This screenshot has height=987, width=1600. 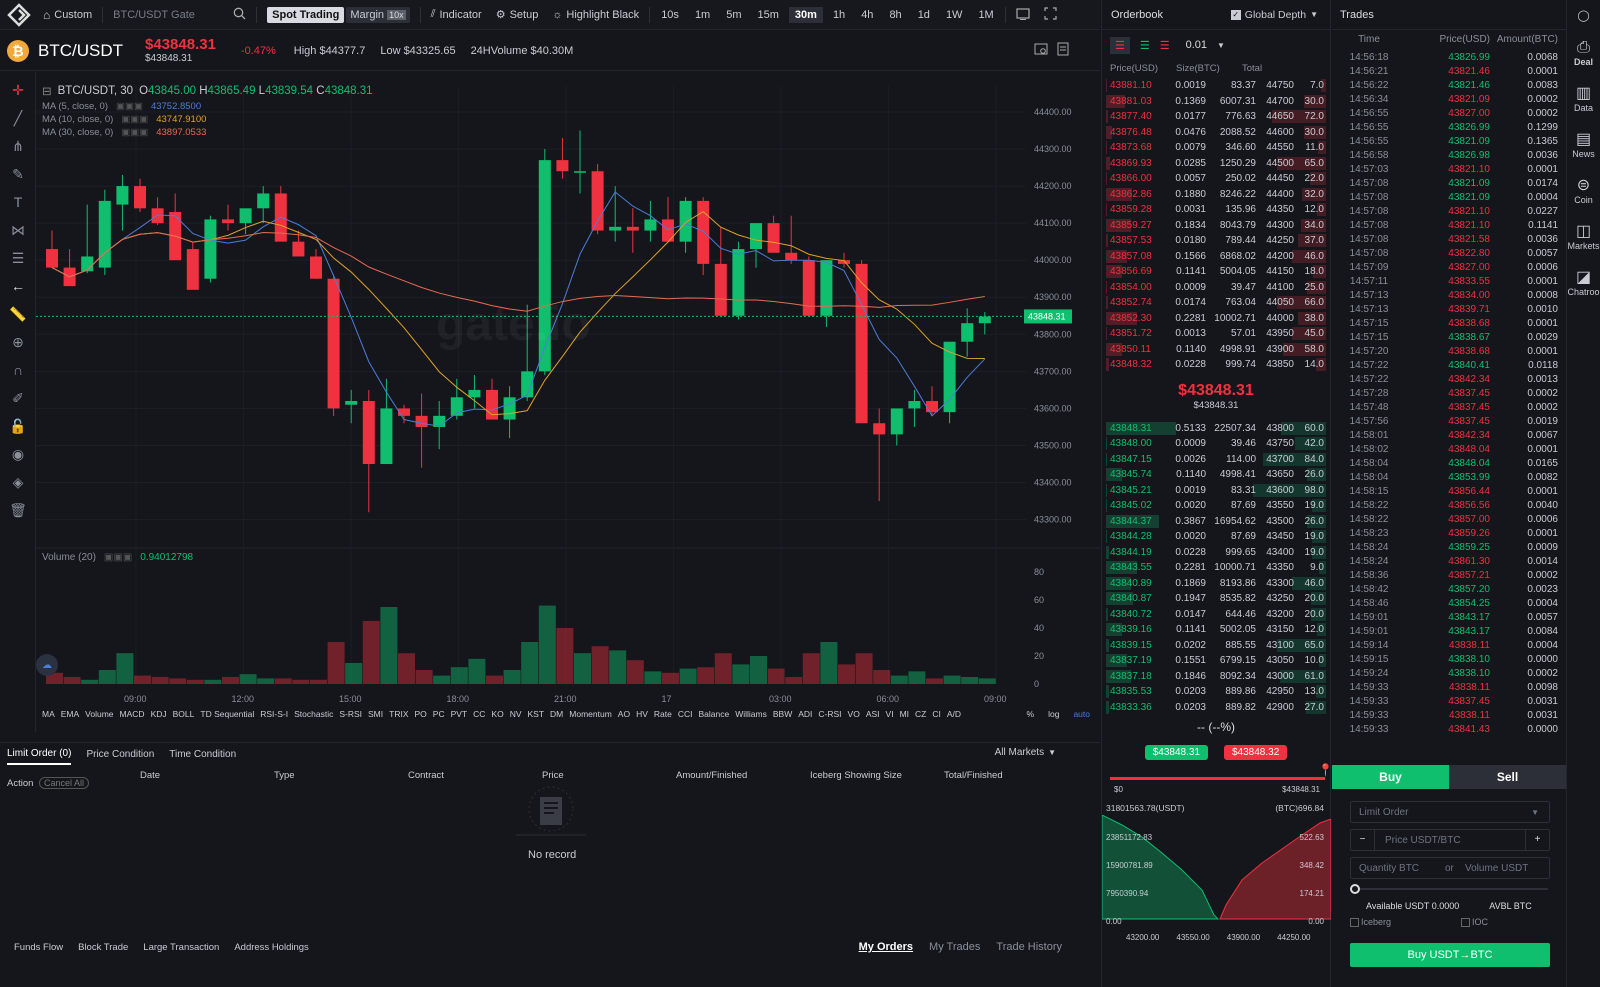 What do you see at coordinates (375, 714) in the screenshot?
I see `indicator-option: SMI` at bounding box center [375, 714].